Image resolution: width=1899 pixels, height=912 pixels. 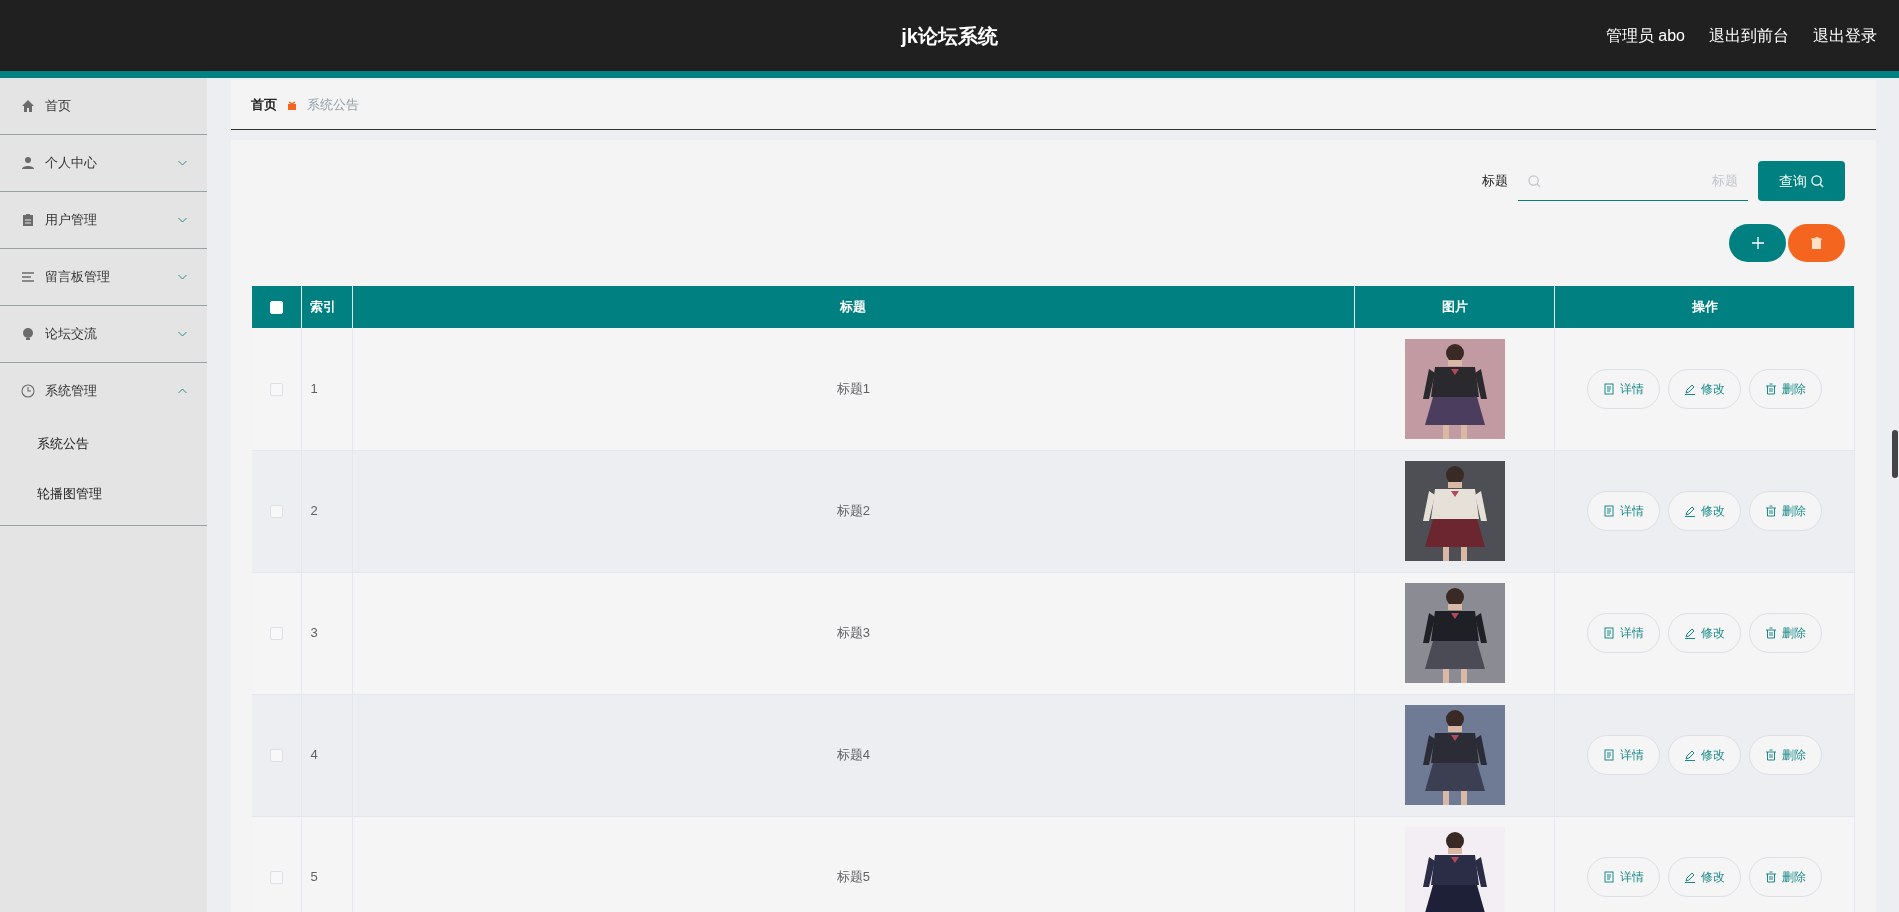 What do you see at coordinates (853, 877) in the screenshot?
I see `table-cell: 标题5` at bounding box center [853, 877].